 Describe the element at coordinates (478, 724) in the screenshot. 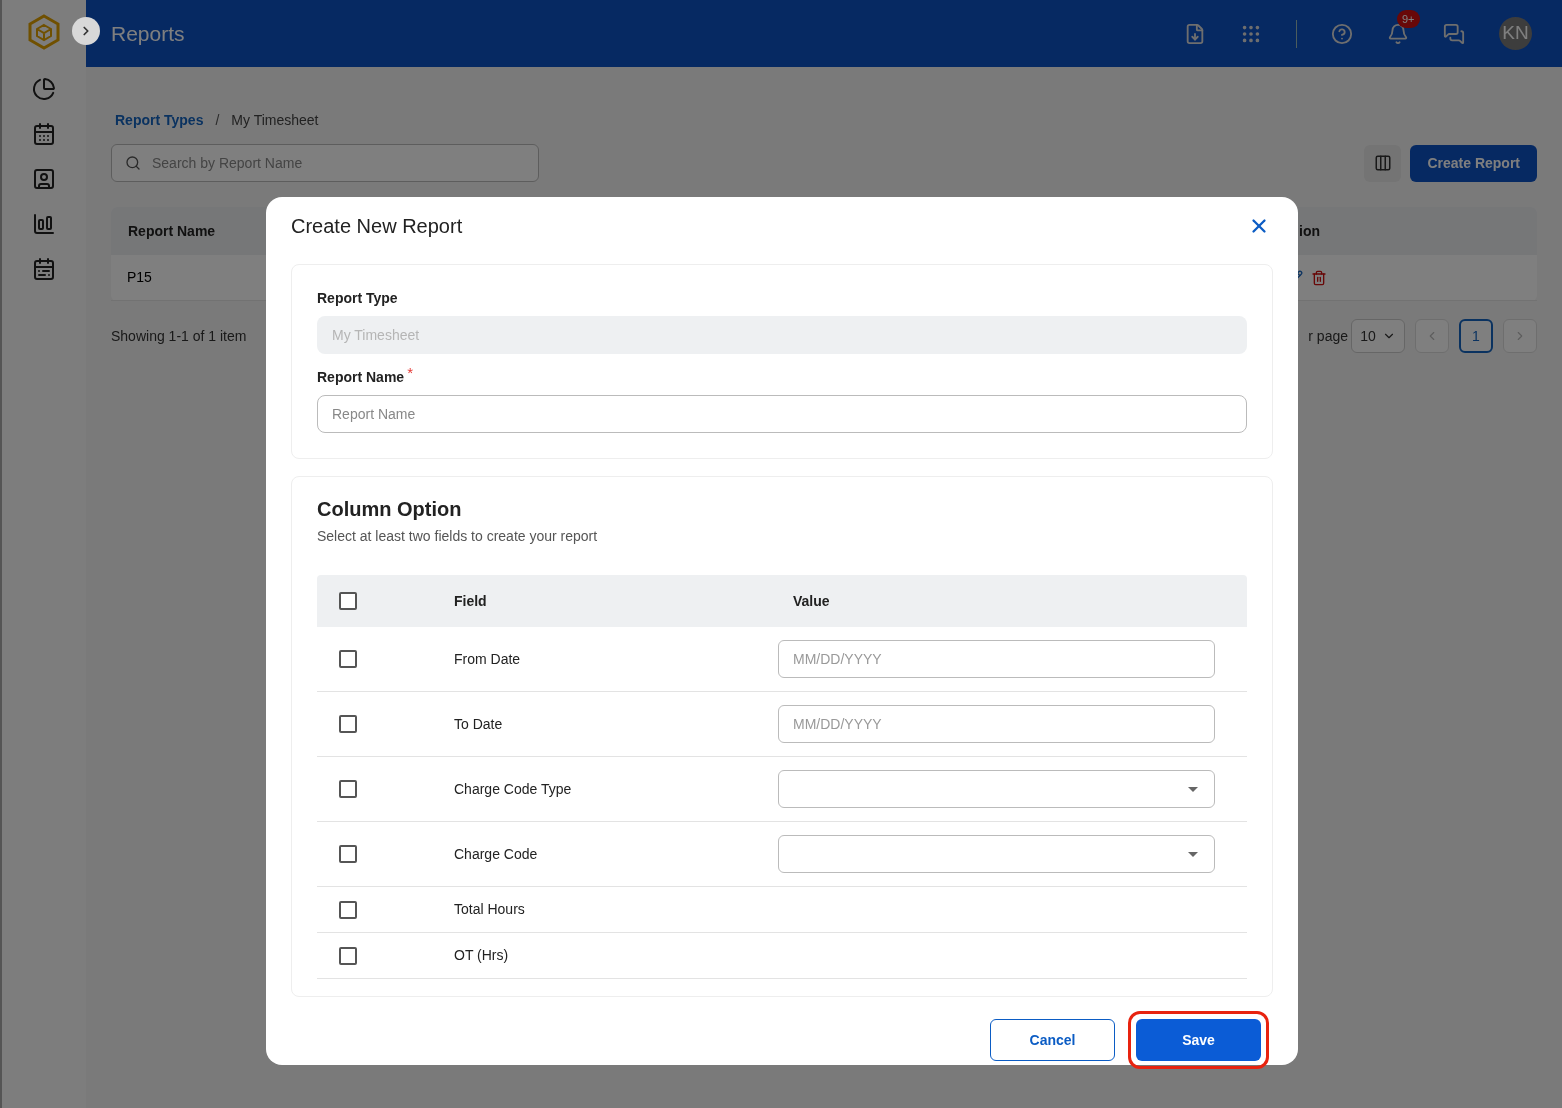

I see `field-name: To Date` at that location.